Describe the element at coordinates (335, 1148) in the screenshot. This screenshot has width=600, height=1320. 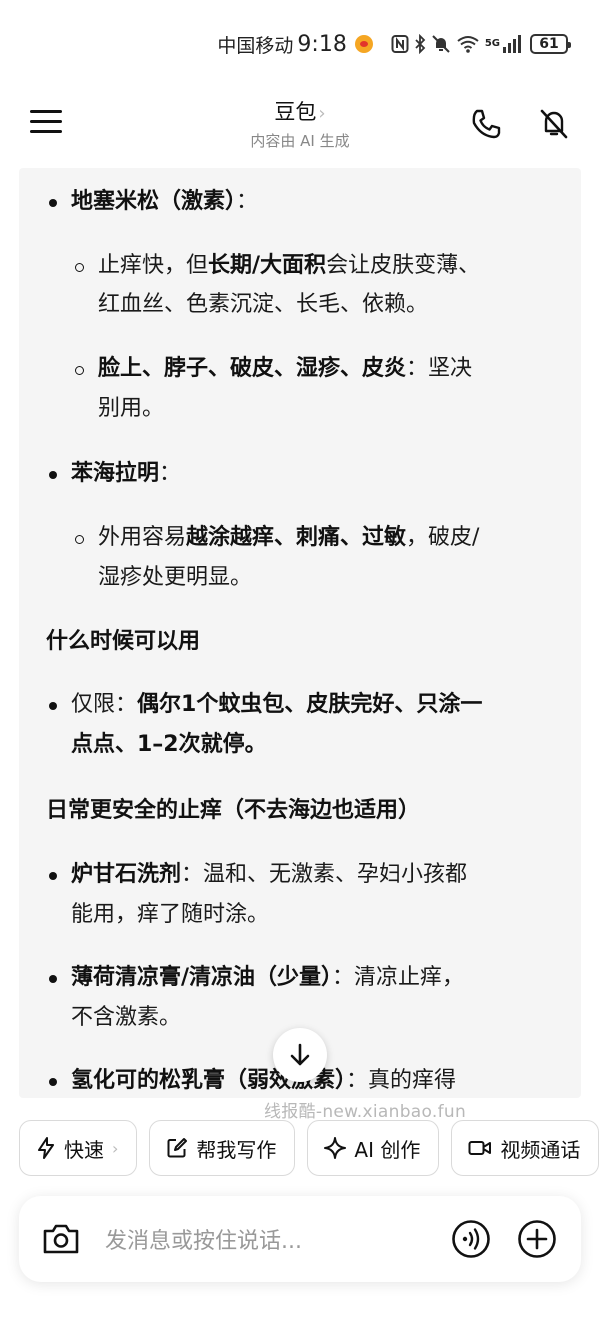
I see `sparkle-icon` at that location.